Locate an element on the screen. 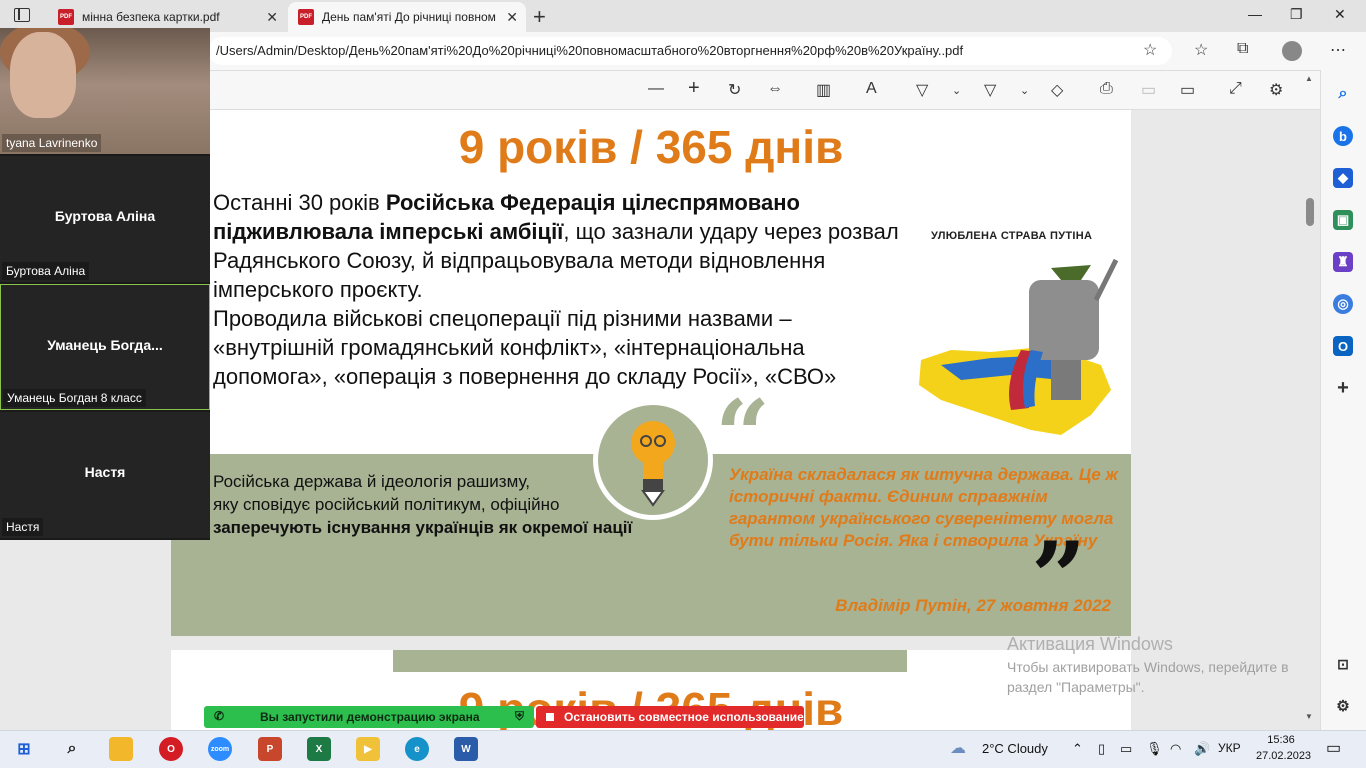 The image size is (1366, 768). scroll-thumb is located at coordinates (1310, 212).